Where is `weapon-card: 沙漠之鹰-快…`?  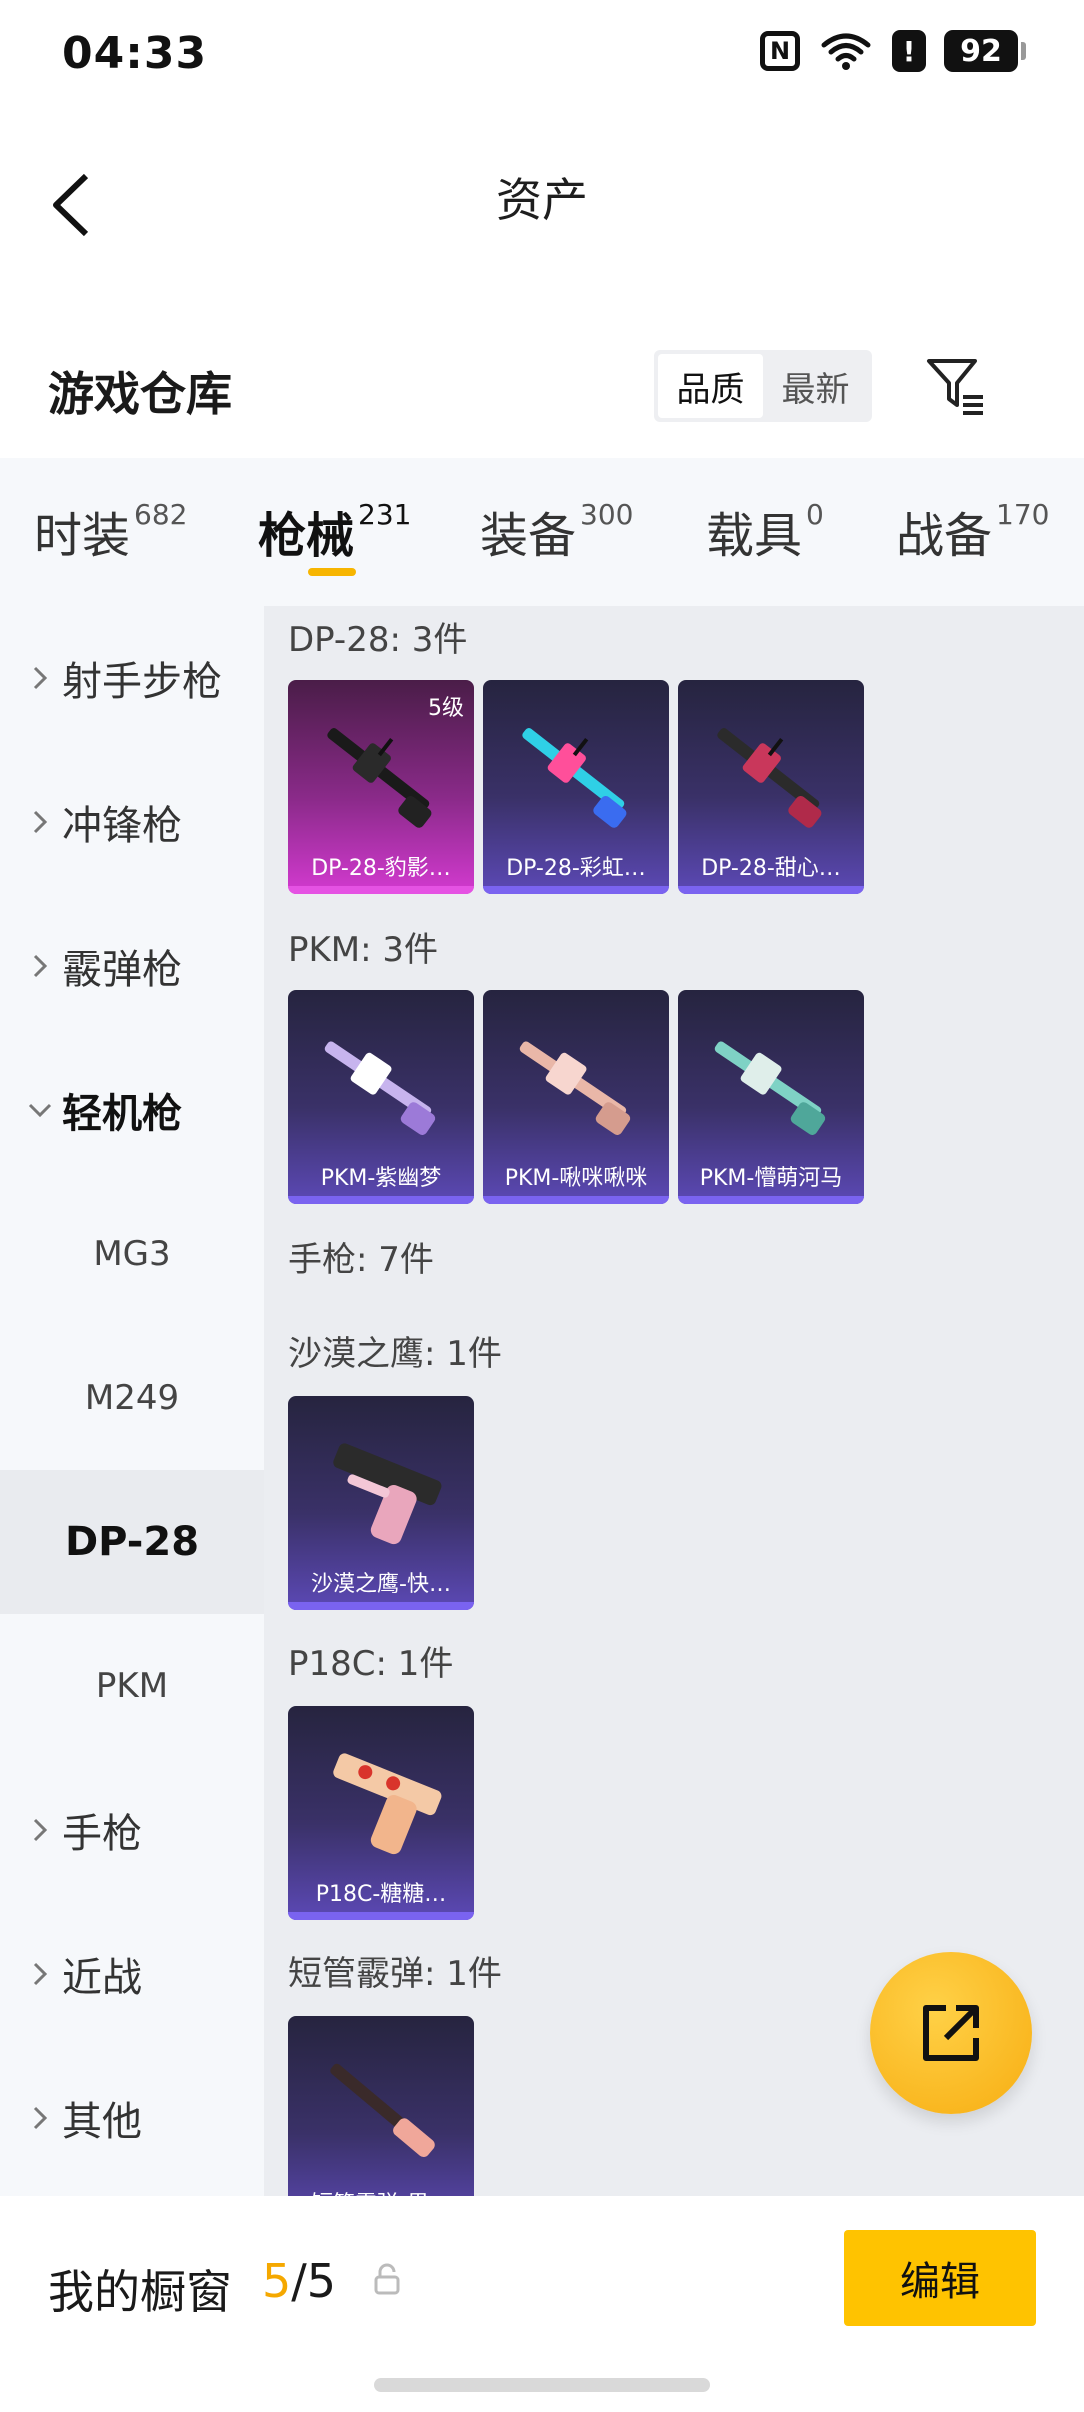
weapon-card: 沙漠之鹰-快… is located at coordinates (381, 1503).